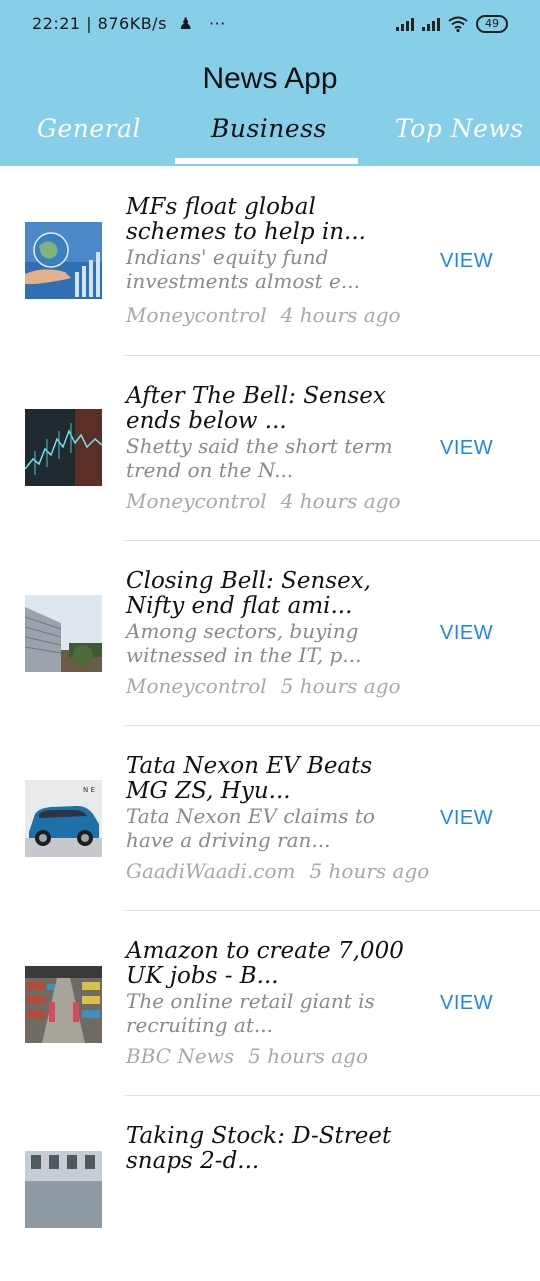 This screenshot has height=1281, width=540. What do you see at coordinates (431, 24) in the screenshot?
I see `cell-signal-2-icon` at bounding box center [431, 24].